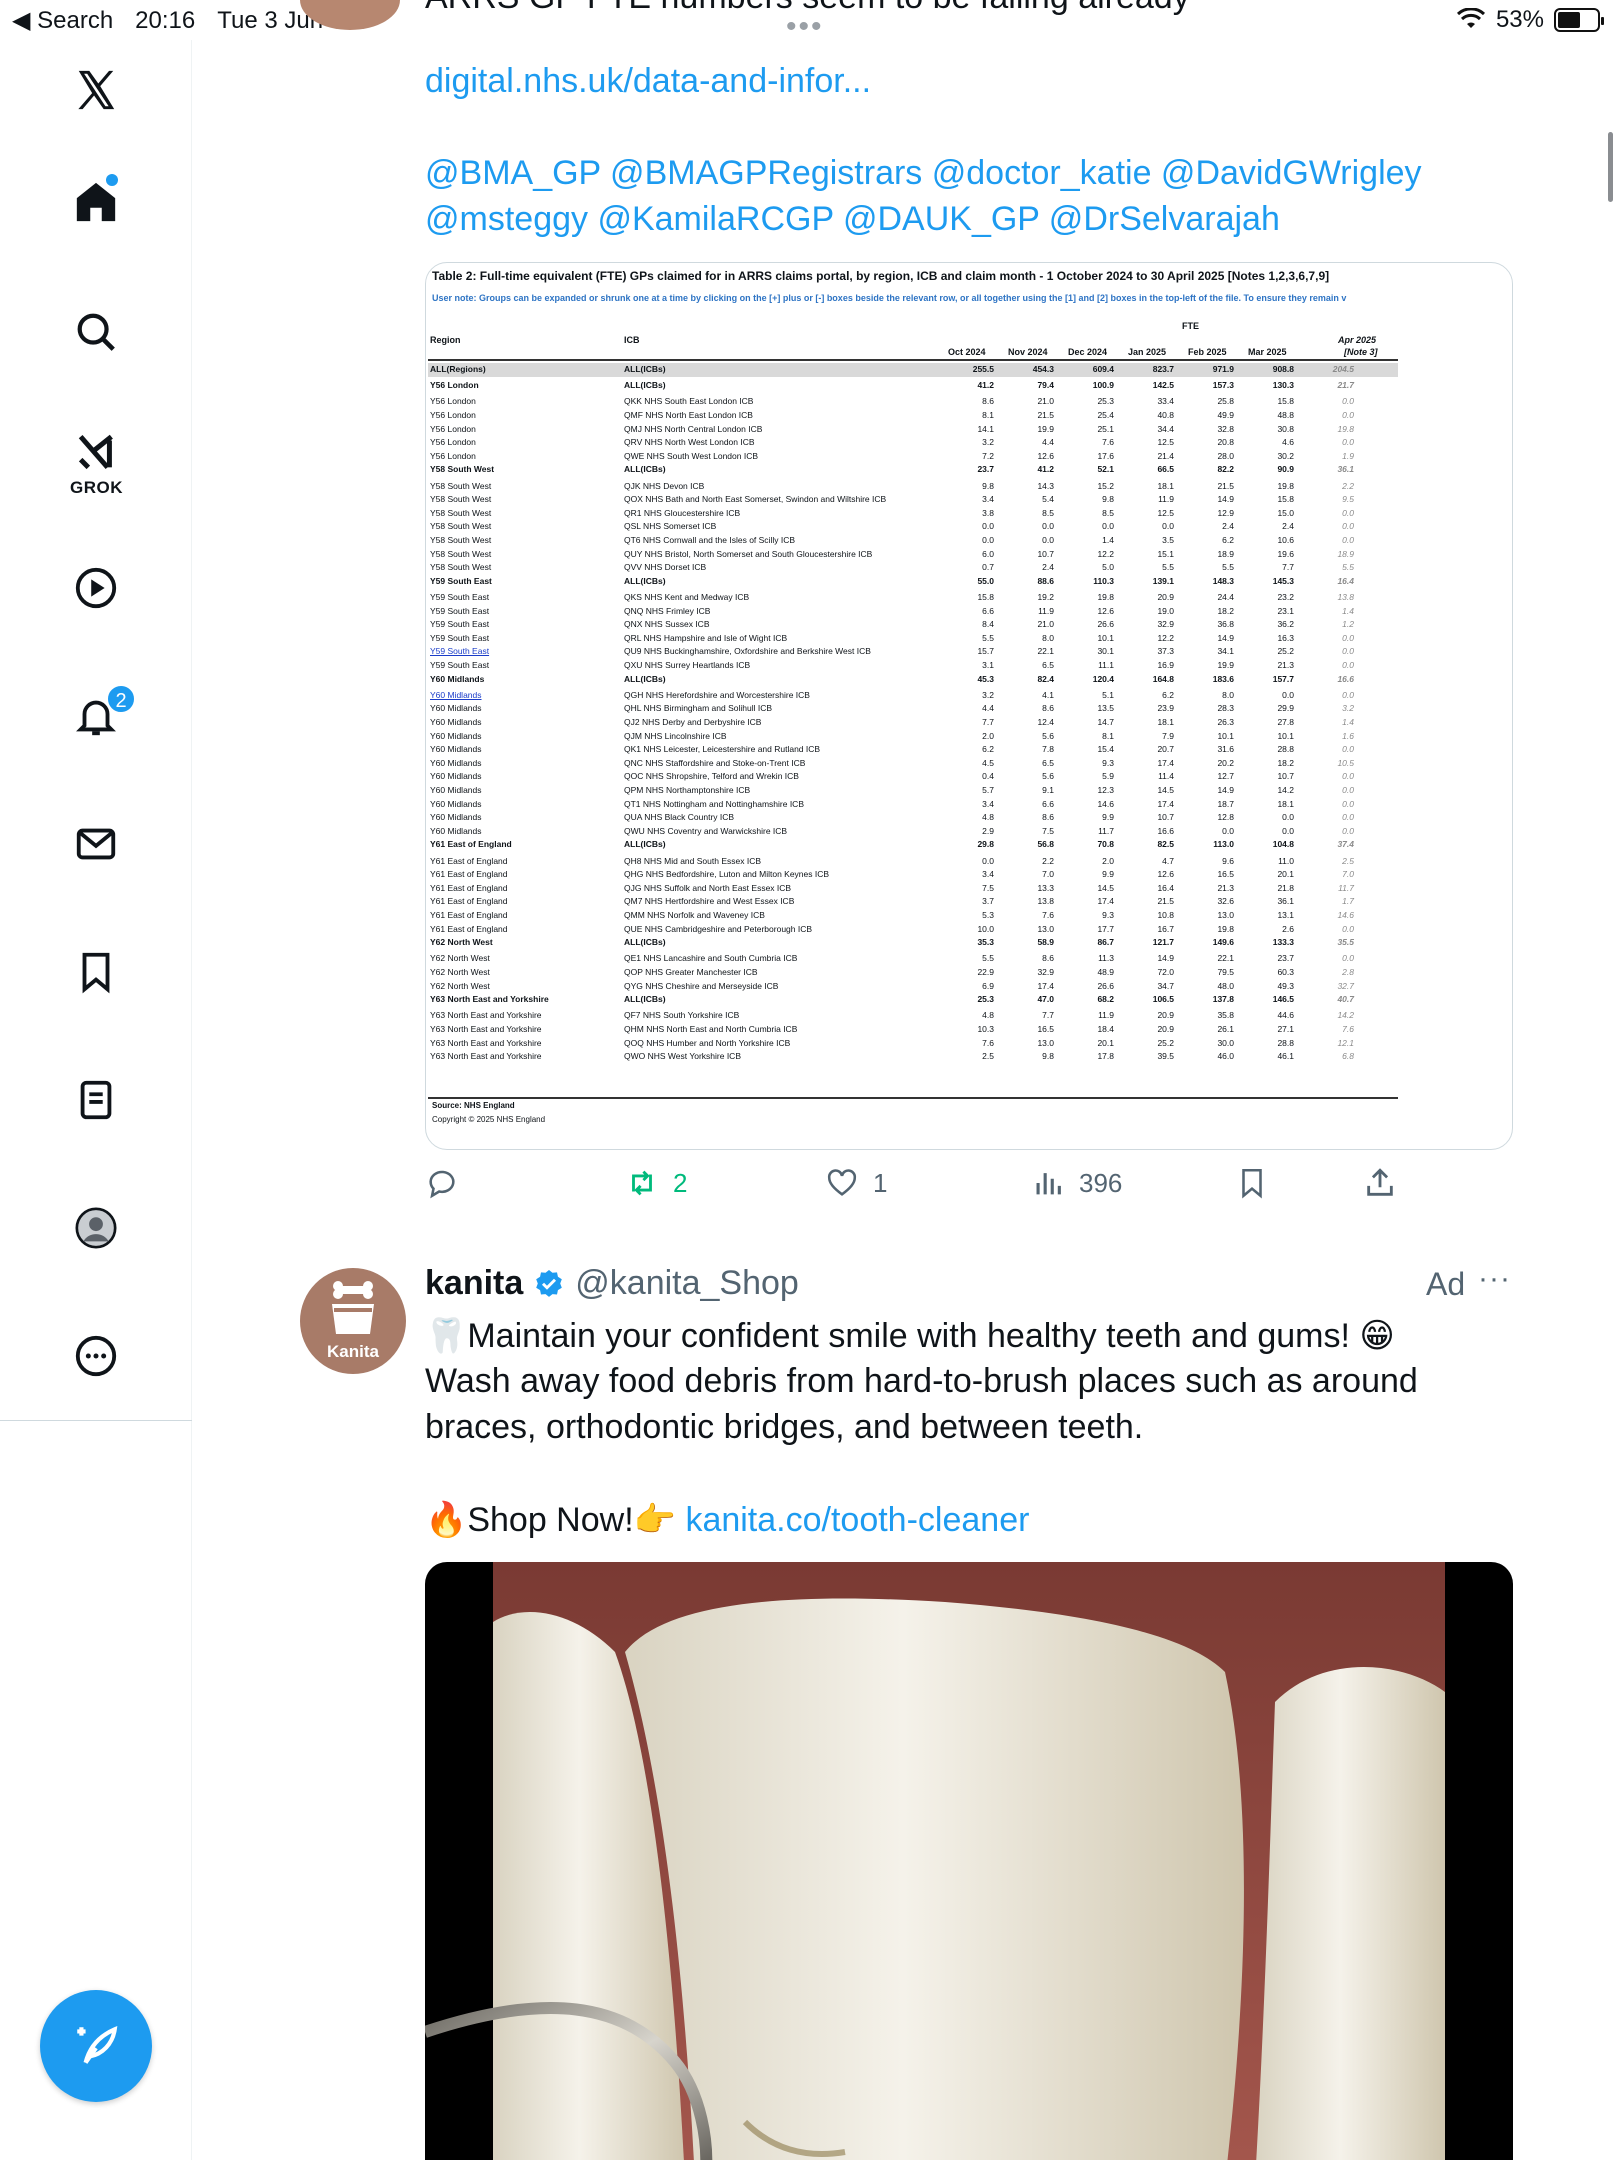 Image resolution: width=1620 pixels, height=2160 pixels. What do you see at coordinates (1101, 1182) in the screenshot?
I see `views-count: 396` at bounding box center [1101, 1182].